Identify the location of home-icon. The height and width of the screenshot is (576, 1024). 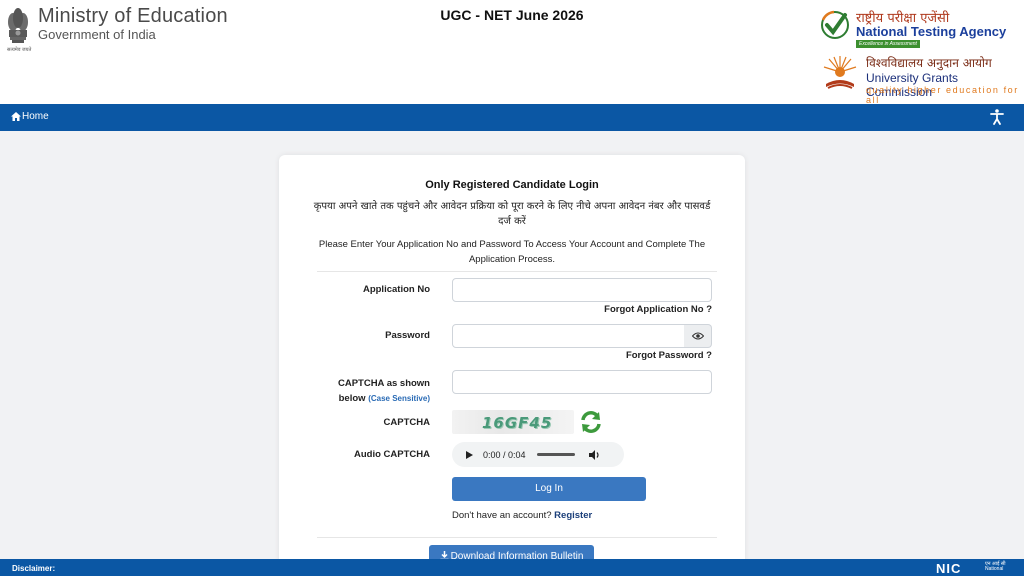
(16, 116).